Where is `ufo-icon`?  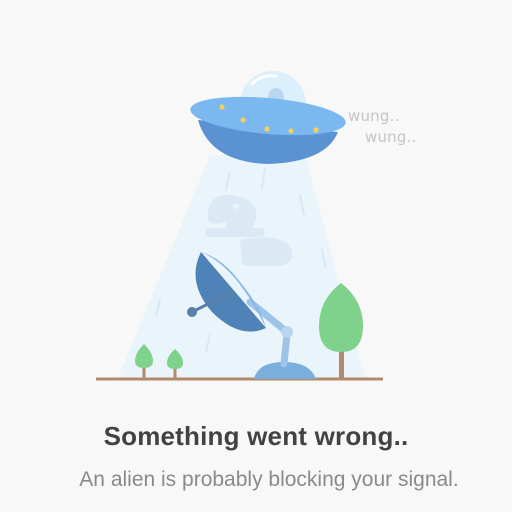
ufo-icon is located at coordinates (268, 117).